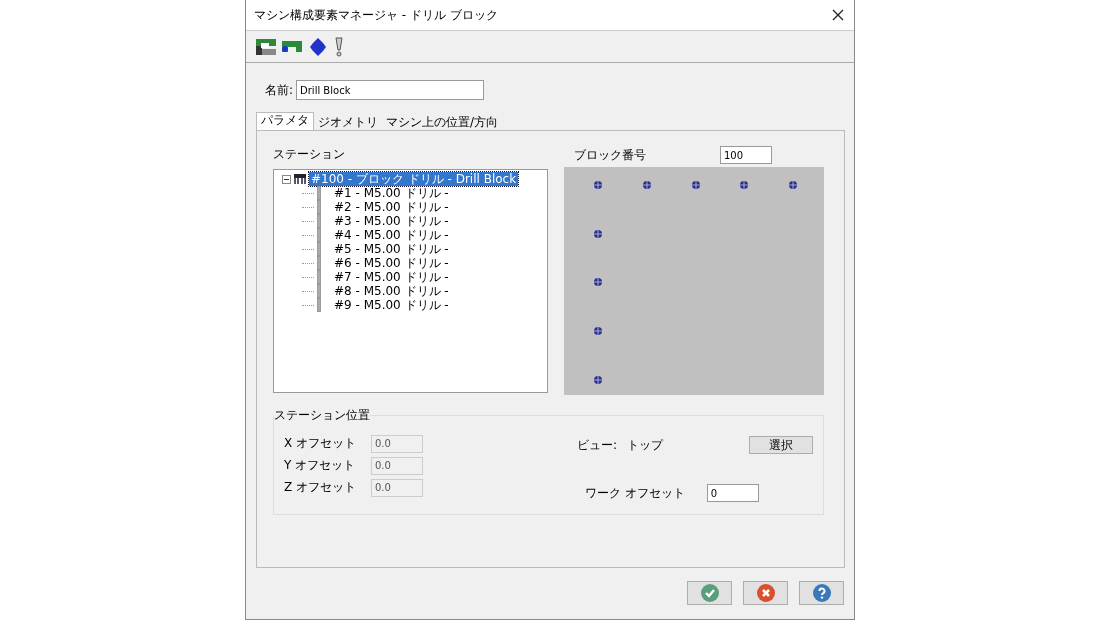  Describe the element at coordinates (646, 445) in the screenshot. I see `view-value: トップ` at that location.